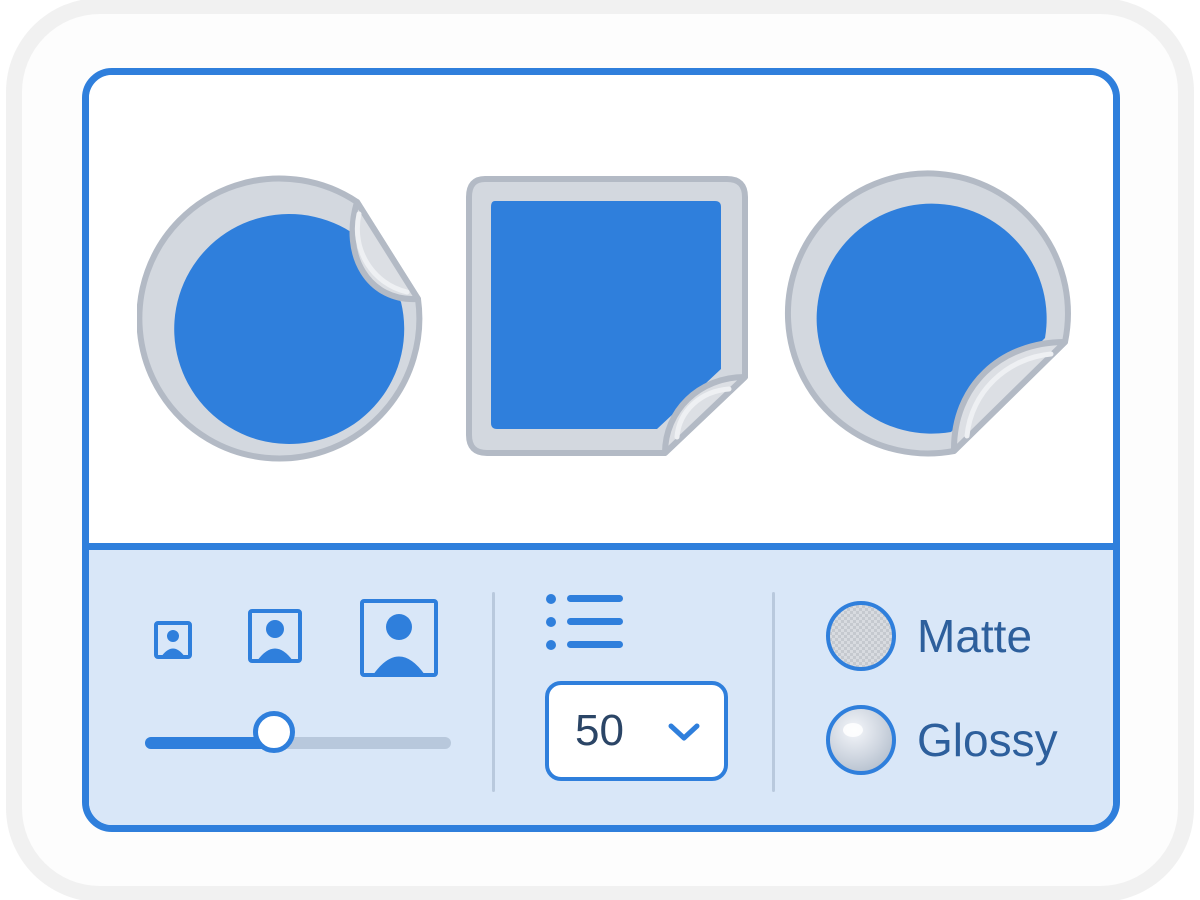 This screenshot has width=1200, height=900. Describe the element at coordinates (861, 740) in the screenshot. I see `glossy-swatch-icon` at that location.